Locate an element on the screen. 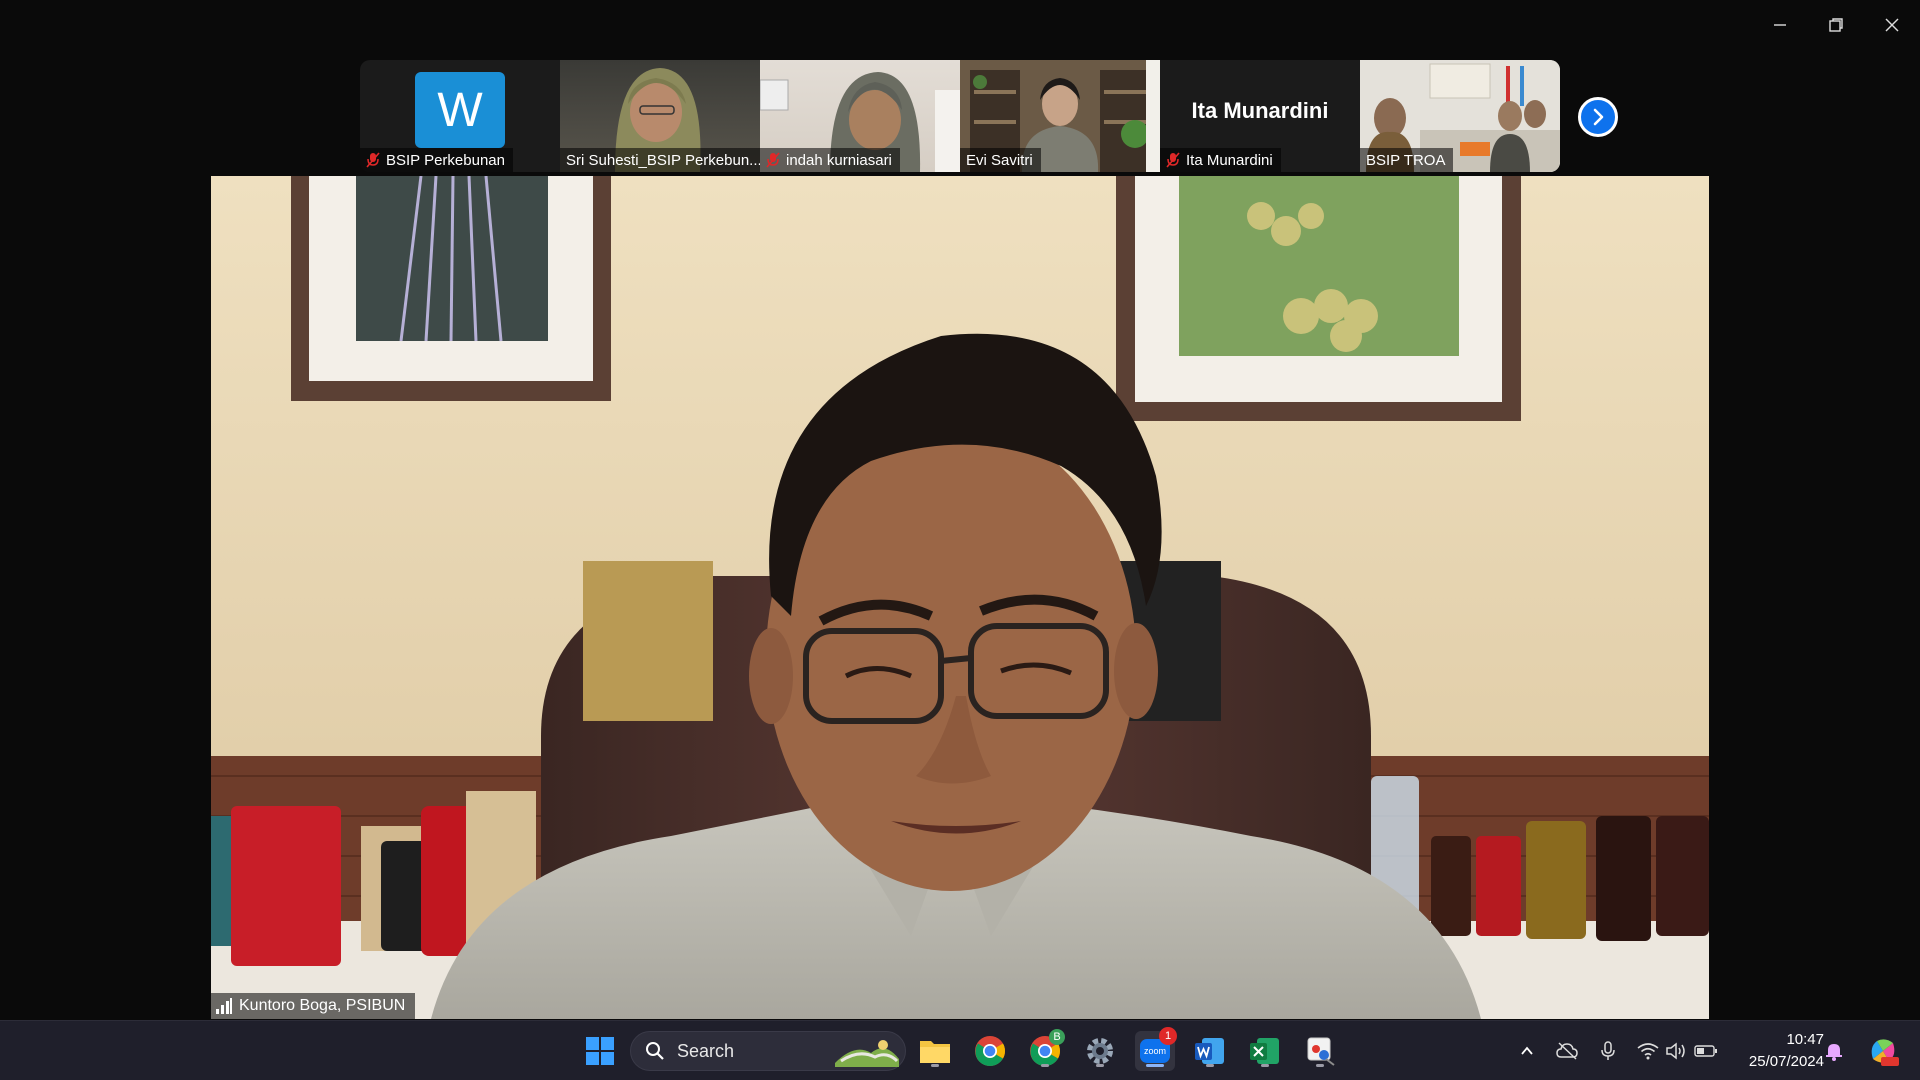 The height and width of the screenshot is (1080, 1920). copilot-button is located at coordinates (1883, 1051).